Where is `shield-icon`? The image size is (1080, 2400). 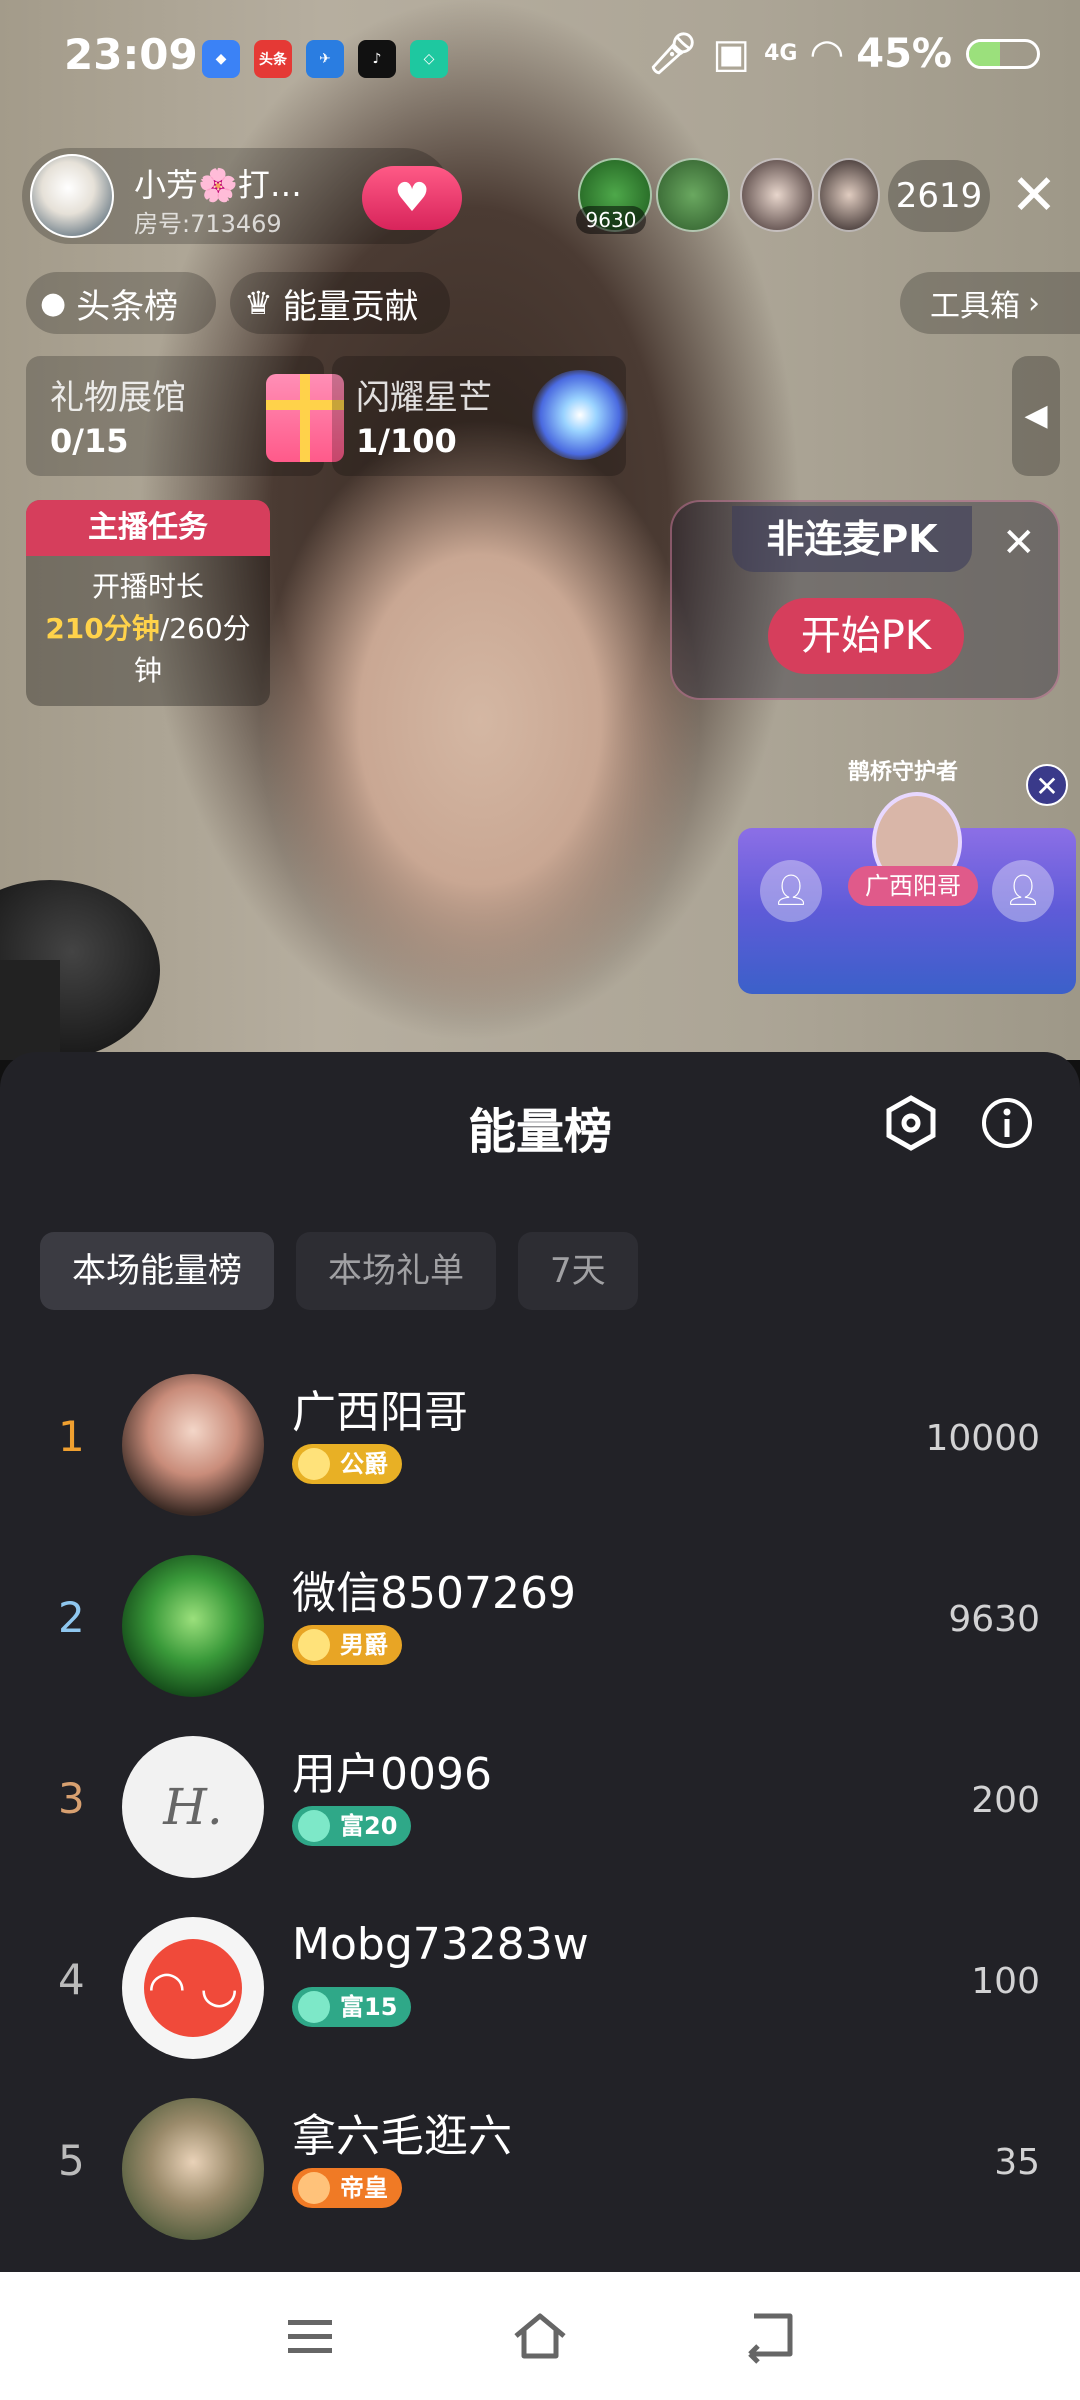
shield-icon is located at coordinates (314, 2188).